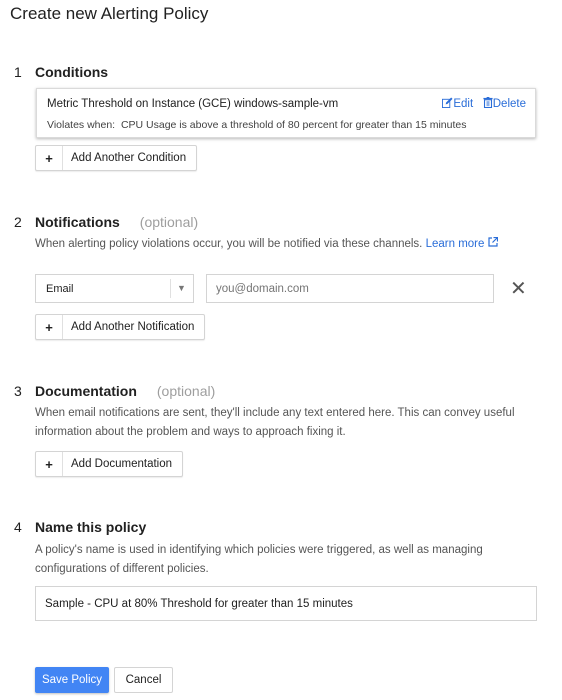 This screenshot has height=700, width=562. I want to click on page-title: Create new Alerting Policy, so click(109, 13).